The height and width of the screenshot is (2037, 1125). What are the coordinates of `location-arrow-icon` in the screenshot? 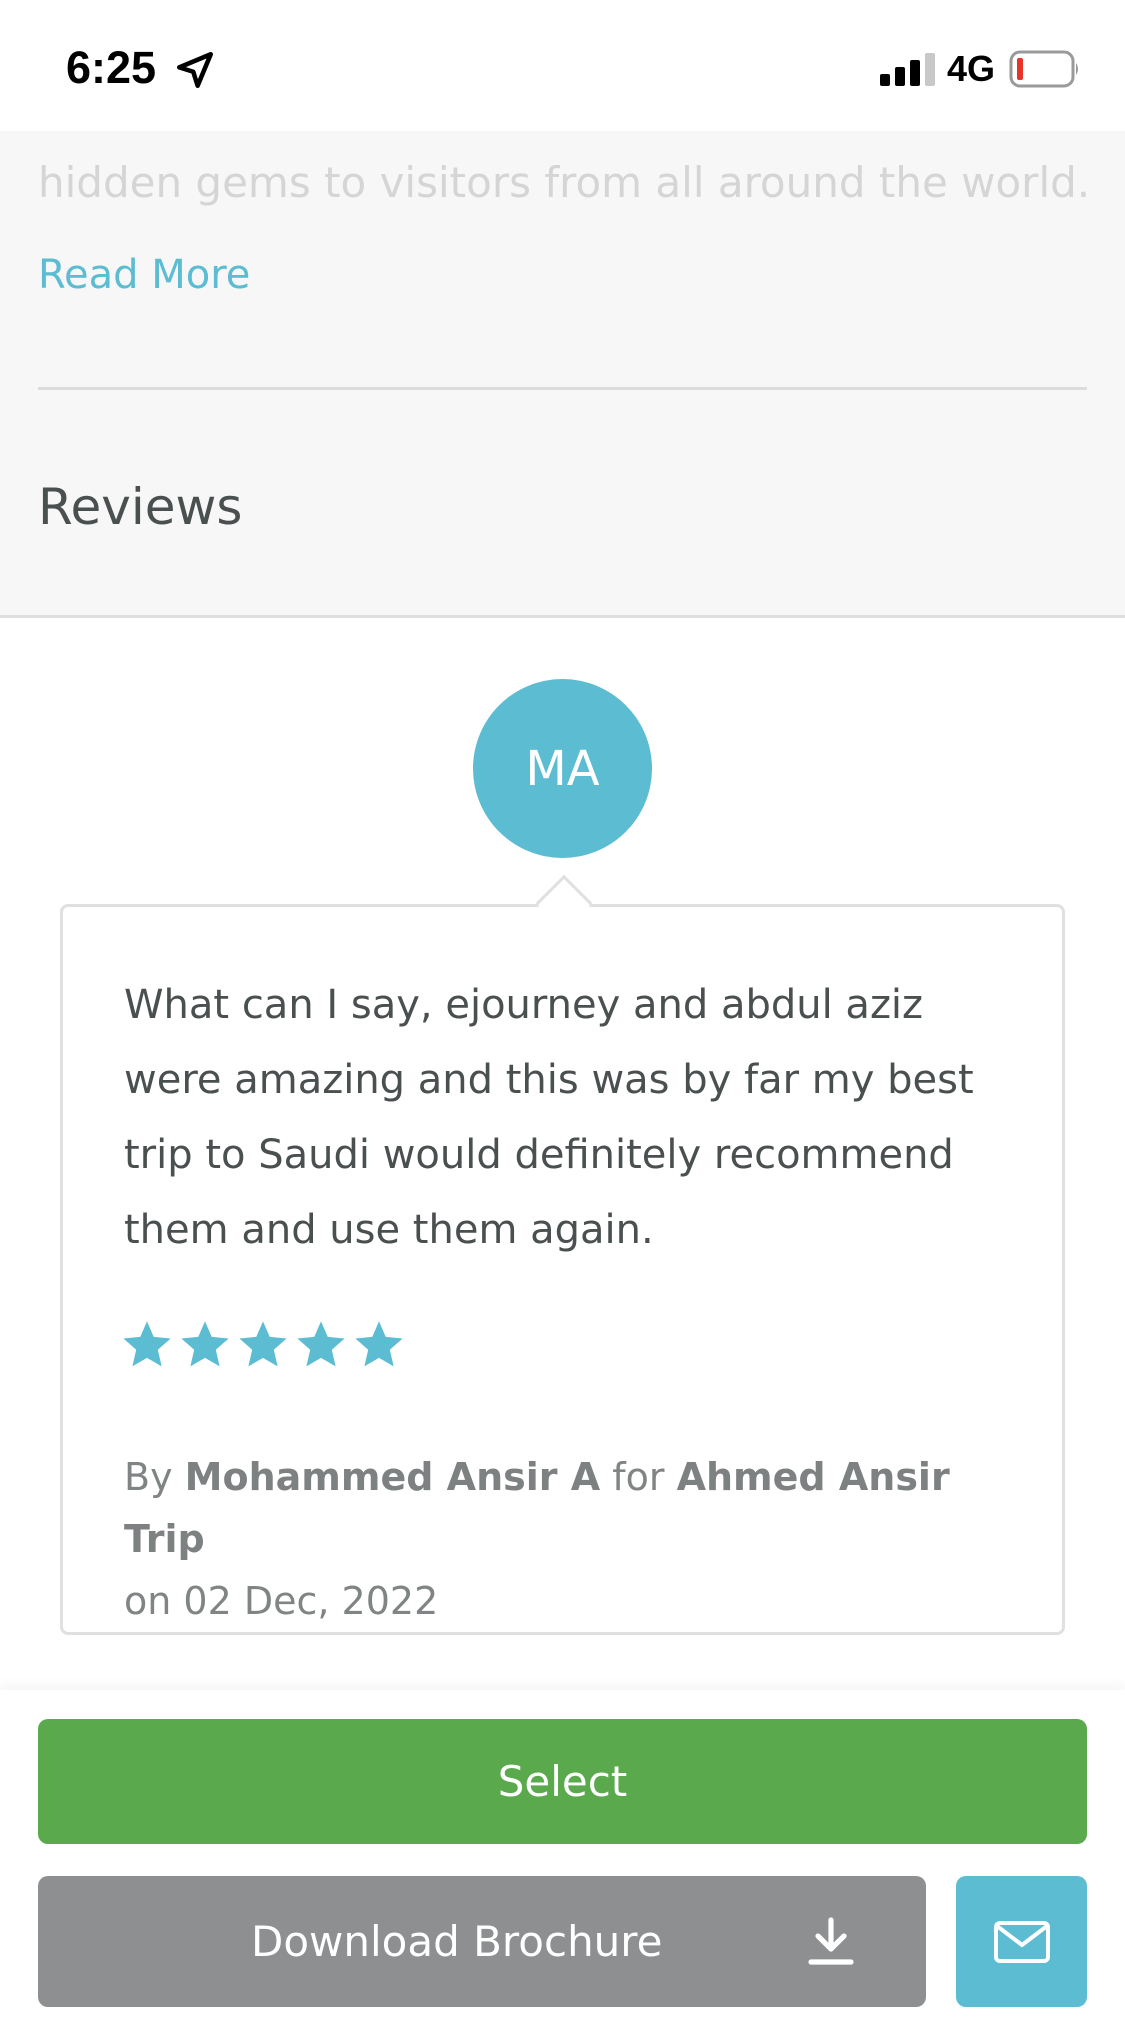 It's located at (195, 70).